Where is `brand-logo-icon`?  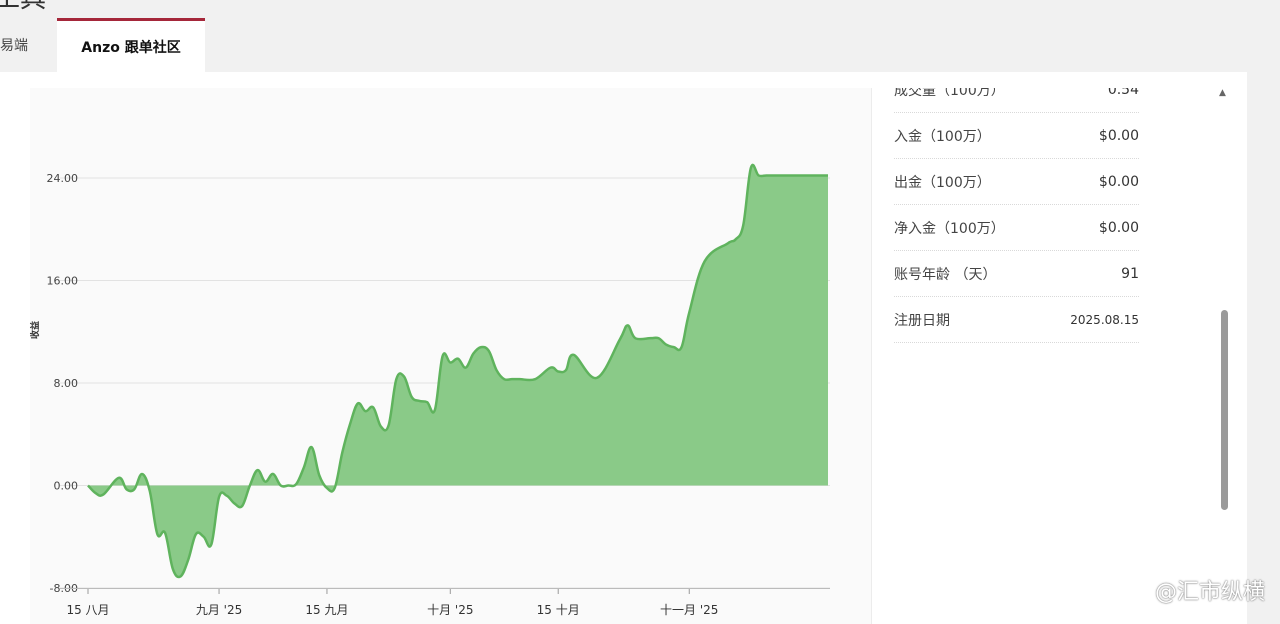 brand-logo-icon is located at coordinates (1140, 588).